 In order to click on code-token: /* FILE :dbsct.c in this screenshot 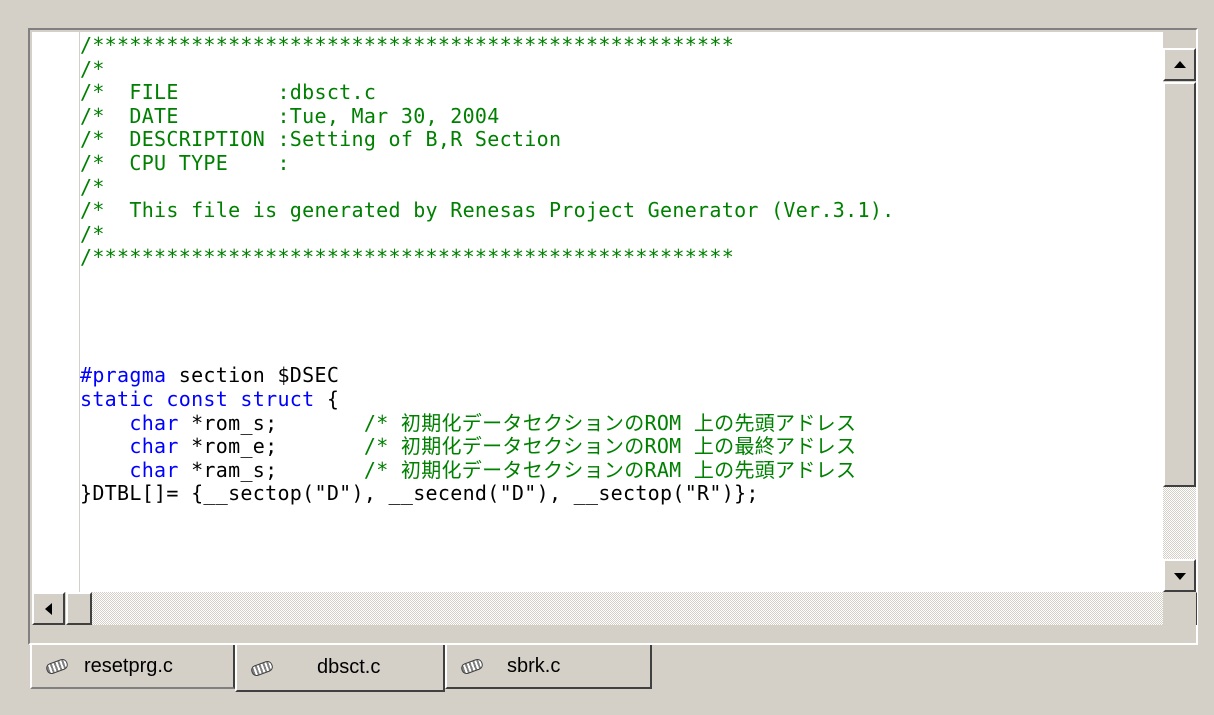, I will do `click(228, 92)`.